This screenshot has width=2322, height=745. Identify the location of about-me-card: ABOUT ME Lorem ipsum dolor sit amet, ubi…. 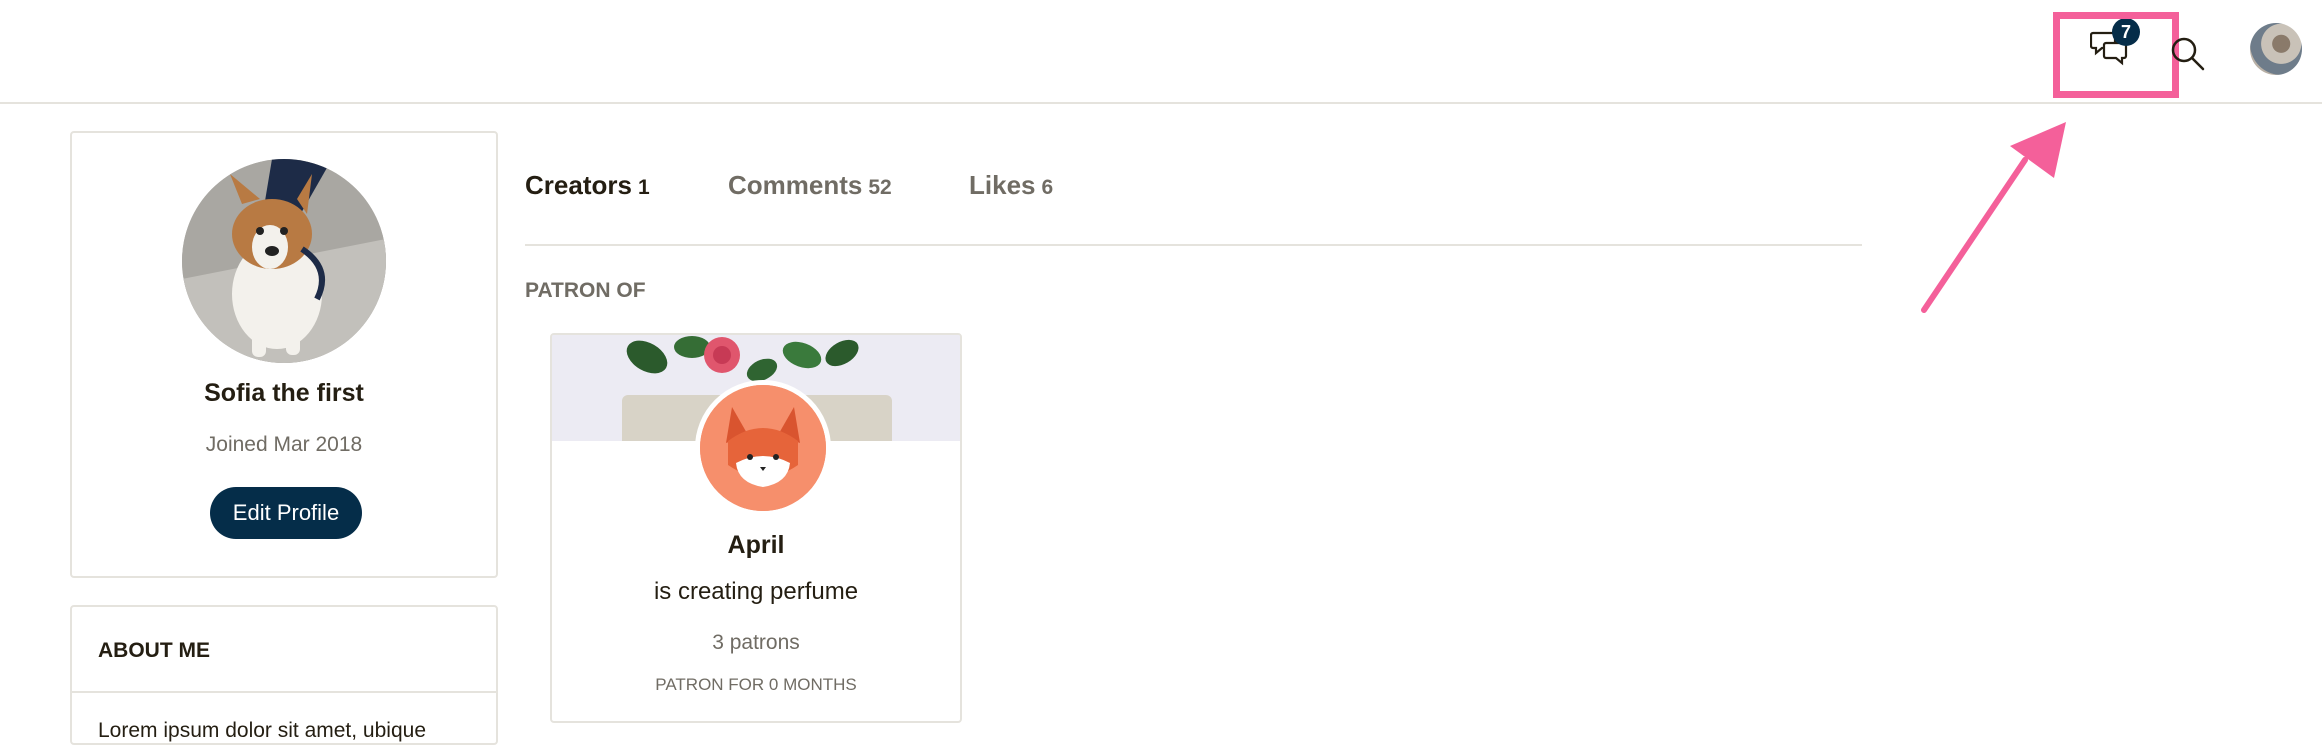
(284, 675).